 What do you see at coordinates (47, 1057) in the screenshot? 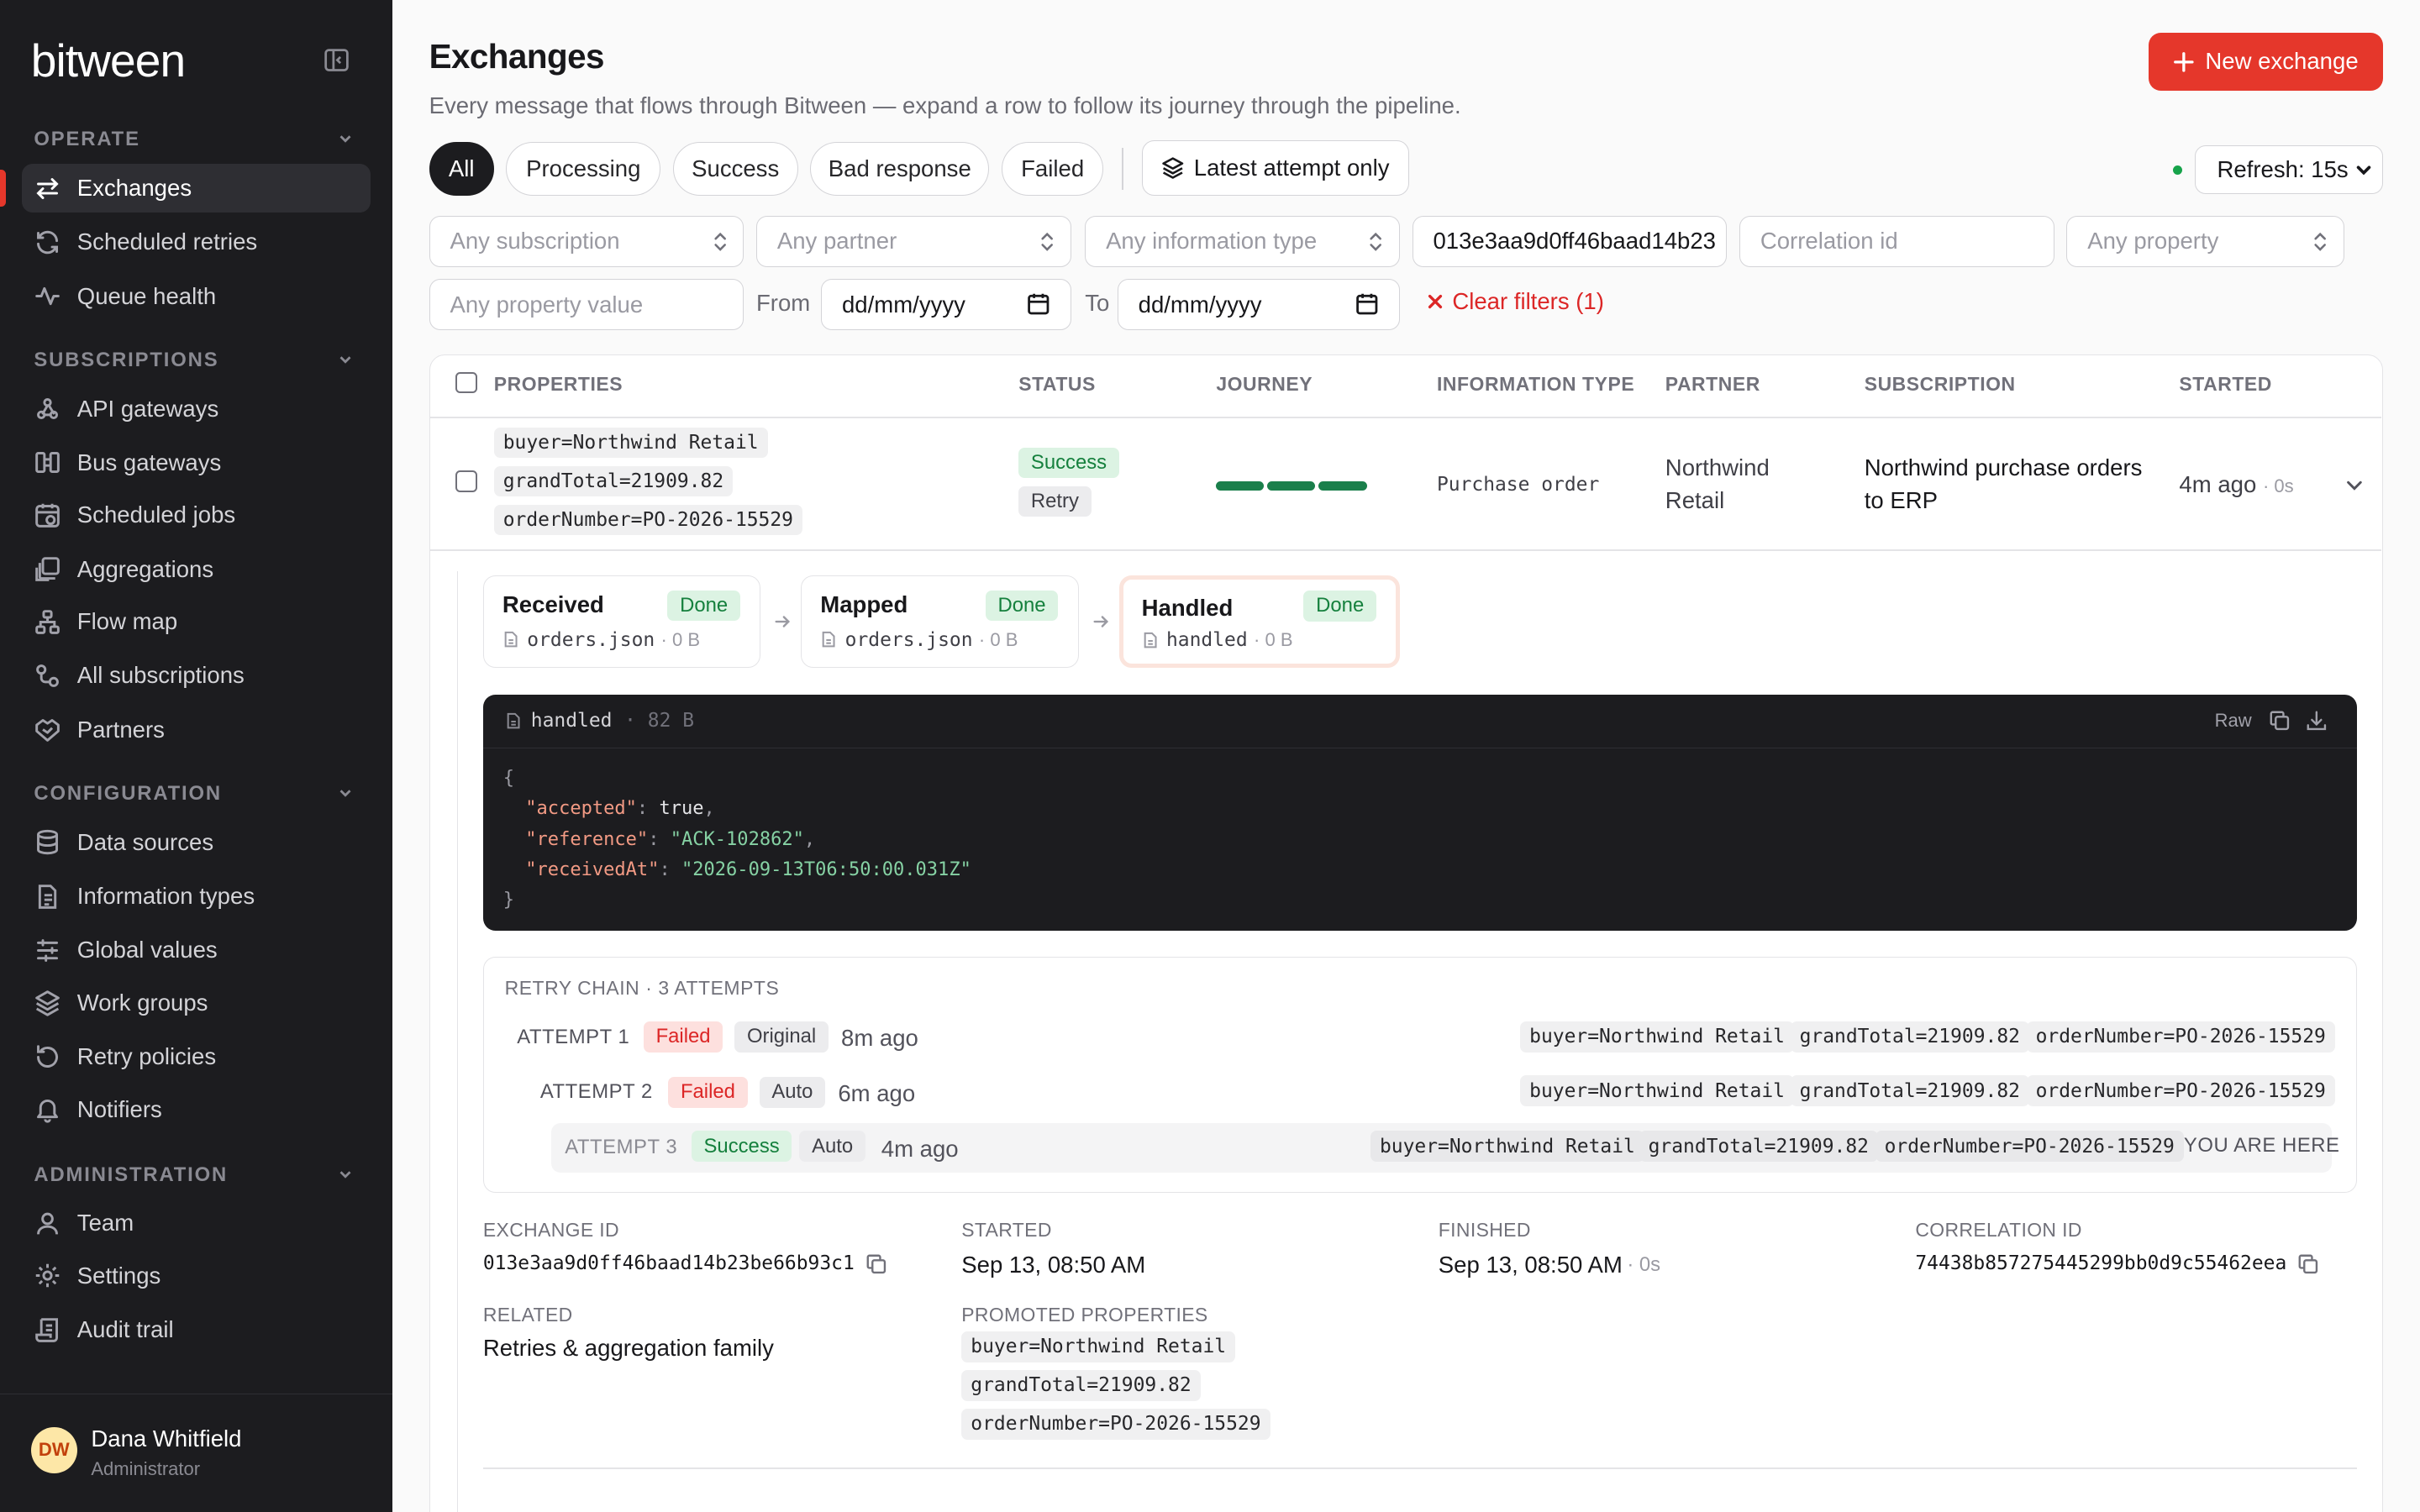
I see `rotate-icon` at bounding box center [47, 1057].